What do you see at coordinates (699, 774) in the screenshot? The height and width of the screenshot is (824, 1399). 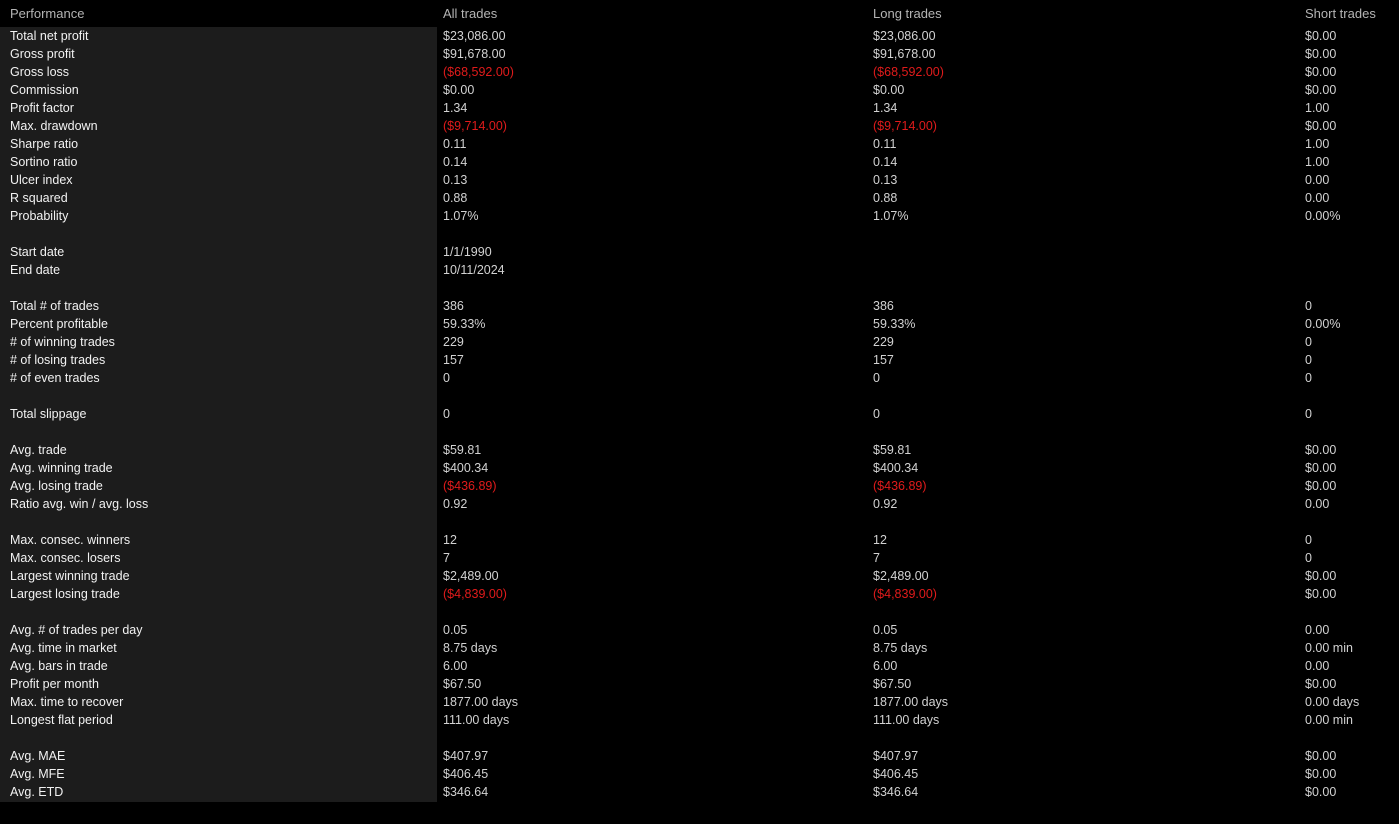 I see `table-row: Avg. MFE $406.45 $406.45 $0.00` at bounding box center [699, 774].